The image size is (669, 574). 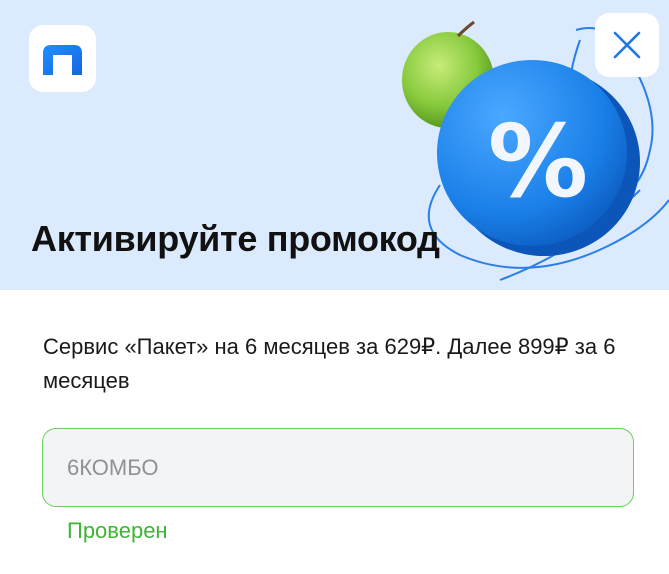 I want to click on percent-badge-illustration: %, so click(x=538, y=158).